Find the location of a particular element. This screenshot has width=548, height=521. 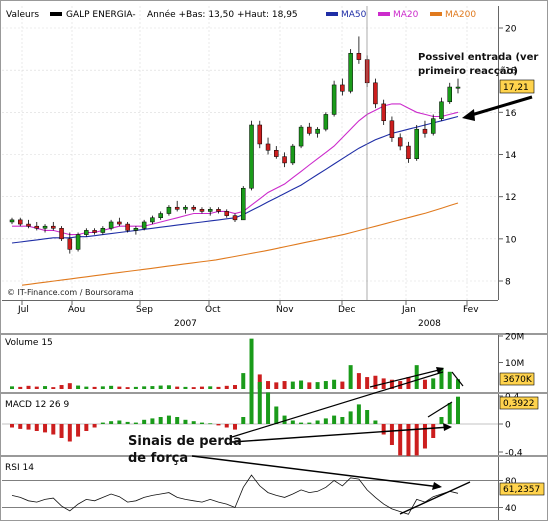

time-tick-label: Dec is located at coordinates (346, 310).